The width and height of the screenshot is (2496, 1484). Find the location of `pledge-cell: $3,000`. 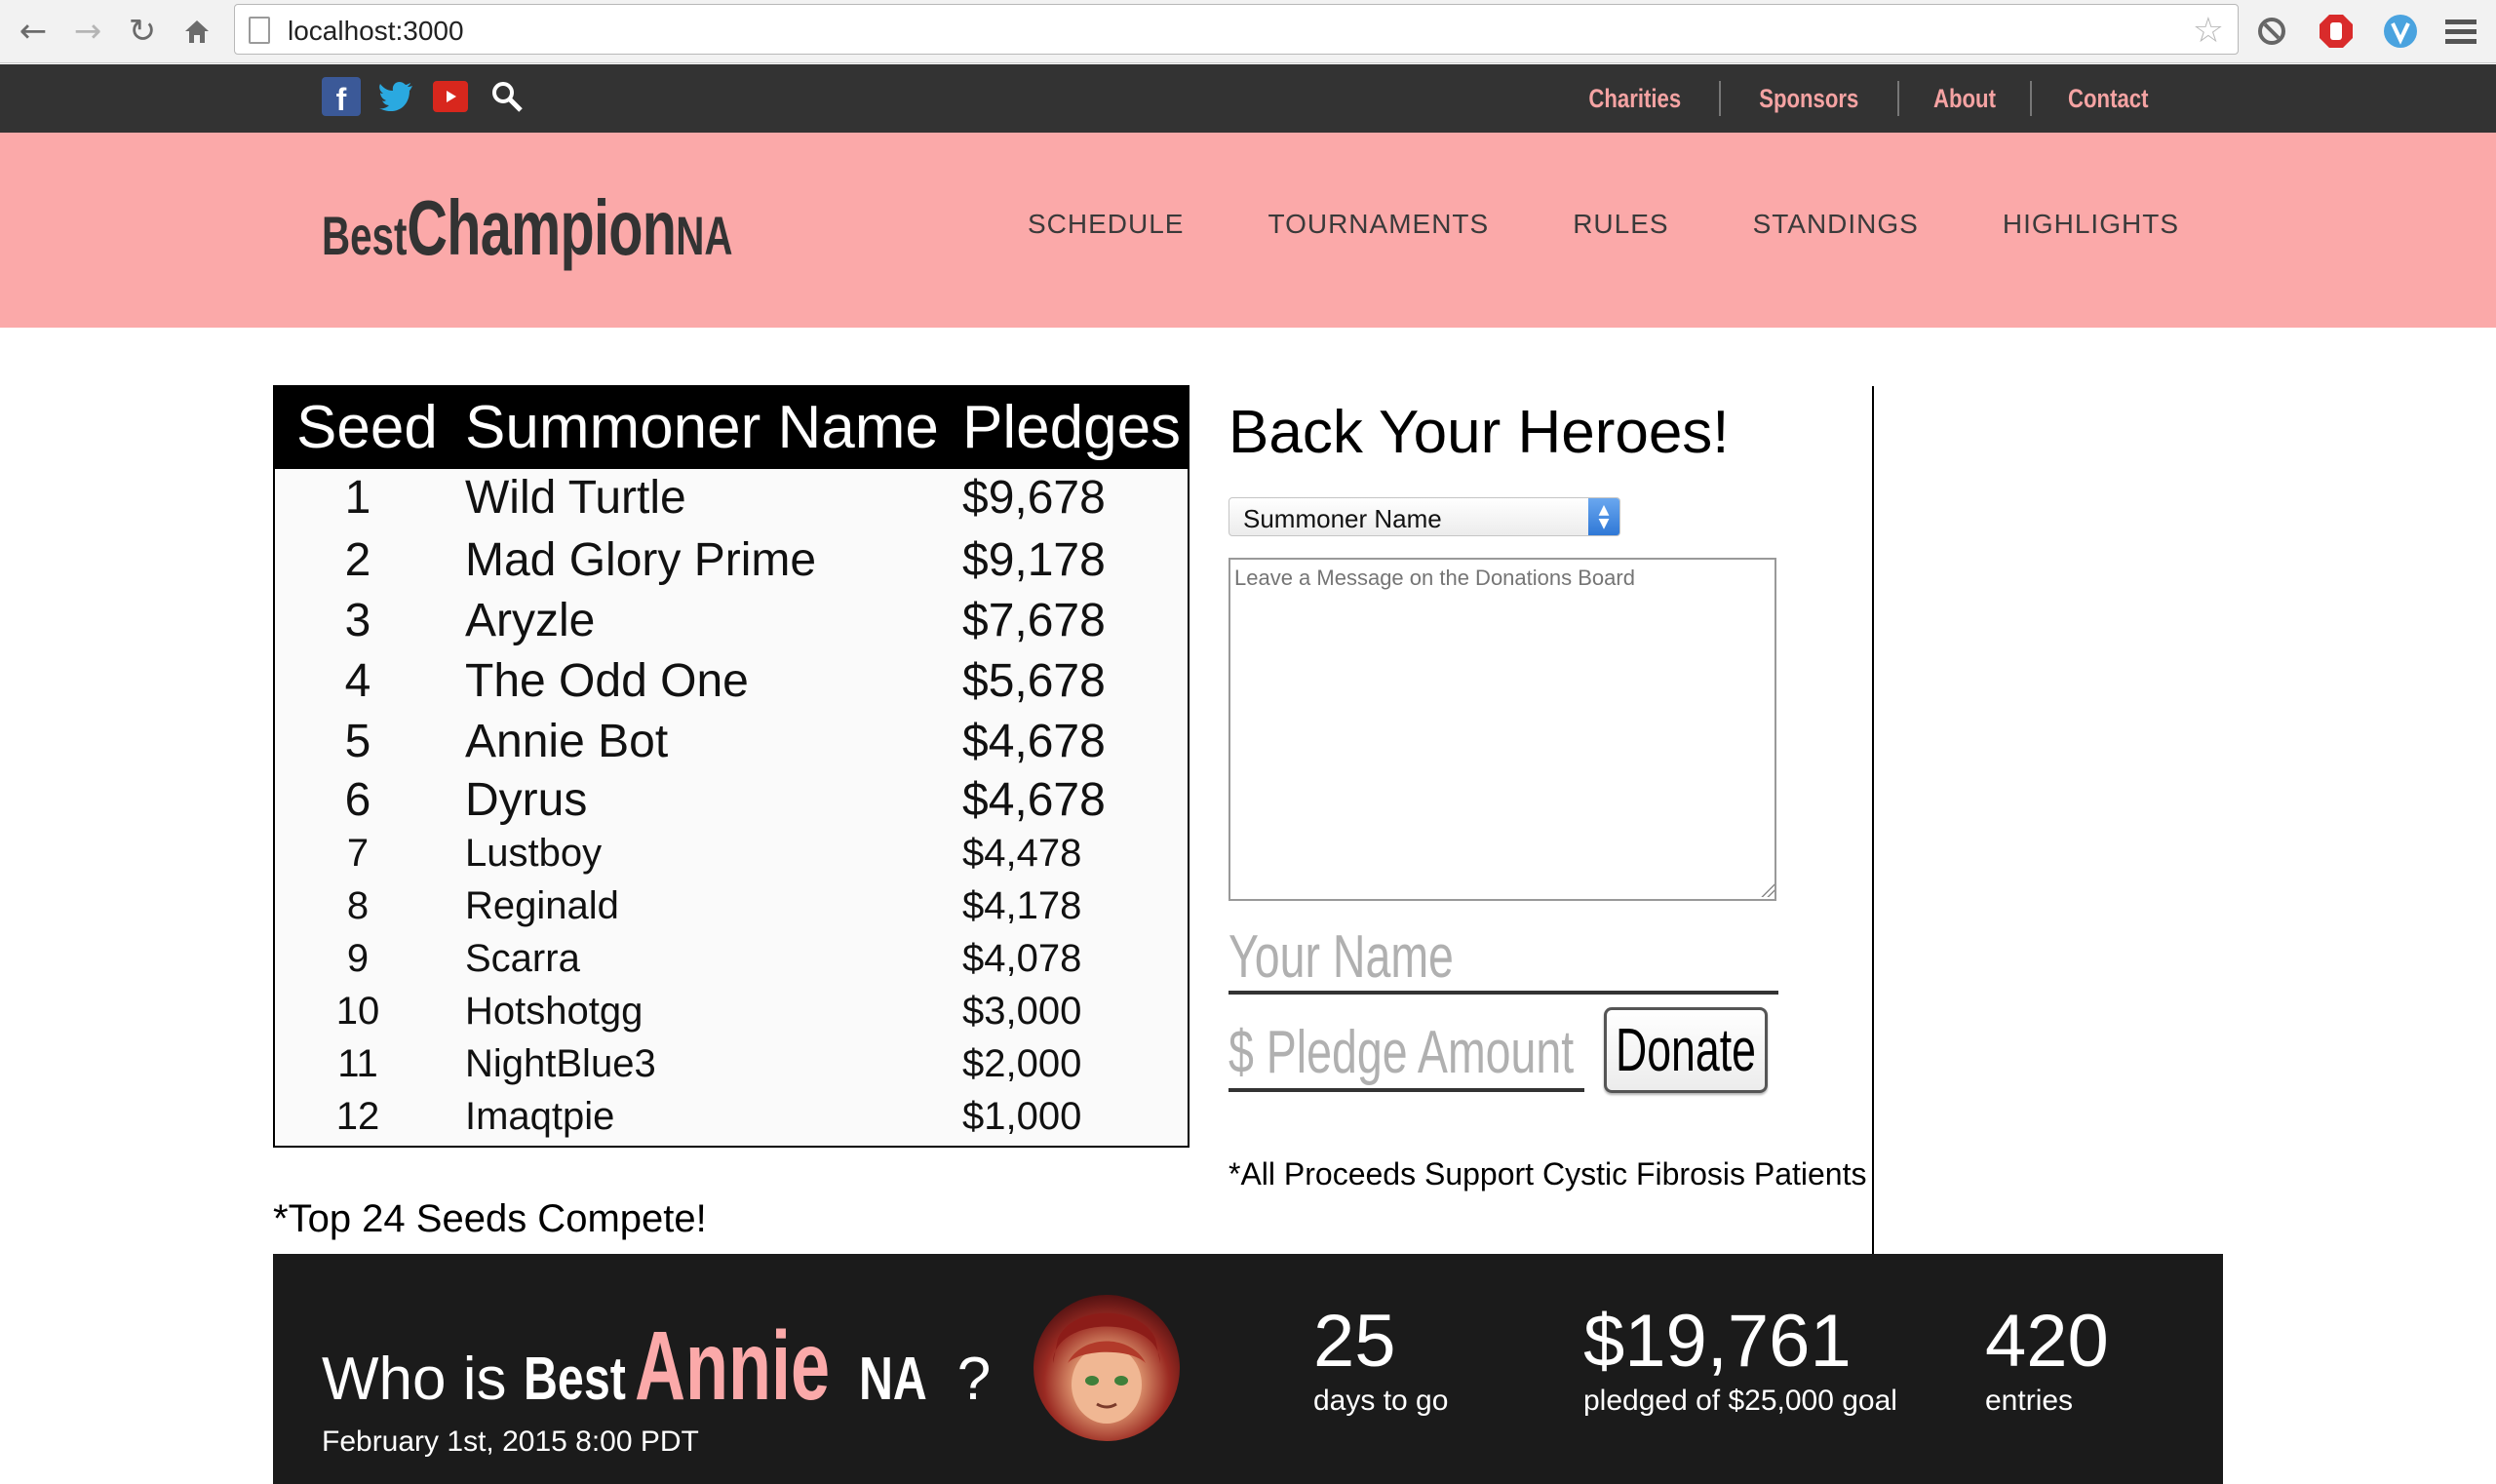

pledge-cell: $3,000 is located at coordinates (1022, 1011).